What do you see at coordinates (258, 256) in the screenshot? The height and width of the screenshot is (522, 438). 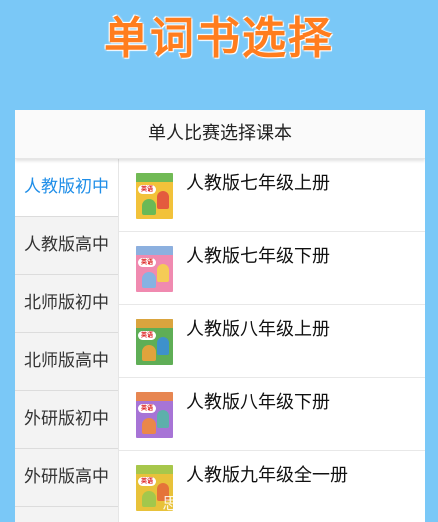 I see `book-title: 人教版七年级下册` at bounding box center [258, 256].